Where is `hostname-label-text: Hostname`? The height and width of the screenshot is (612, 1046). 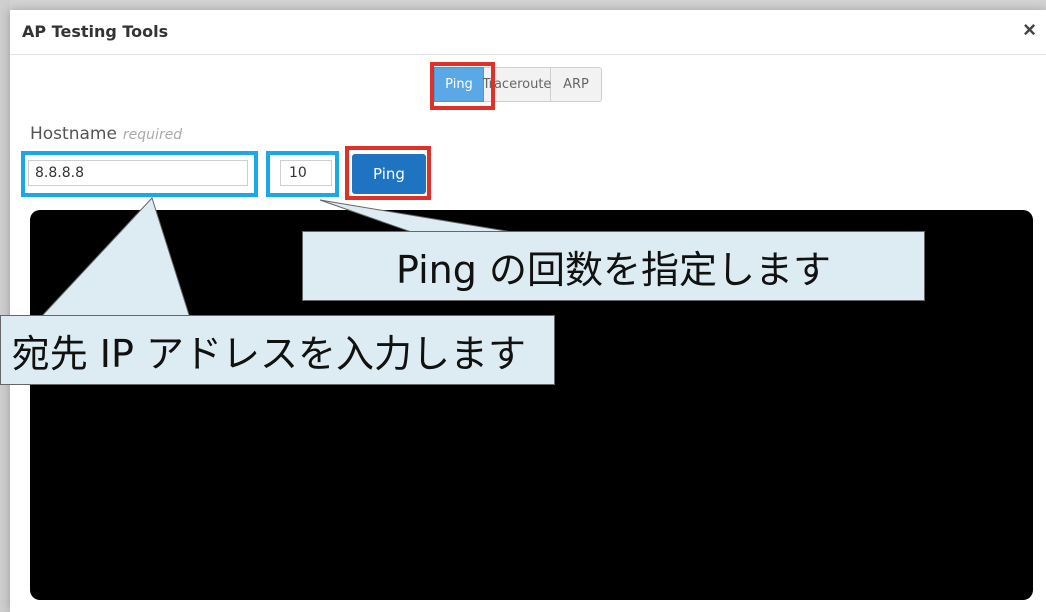
hostname-label-text: Hostname is located at coordinates (73, 134).